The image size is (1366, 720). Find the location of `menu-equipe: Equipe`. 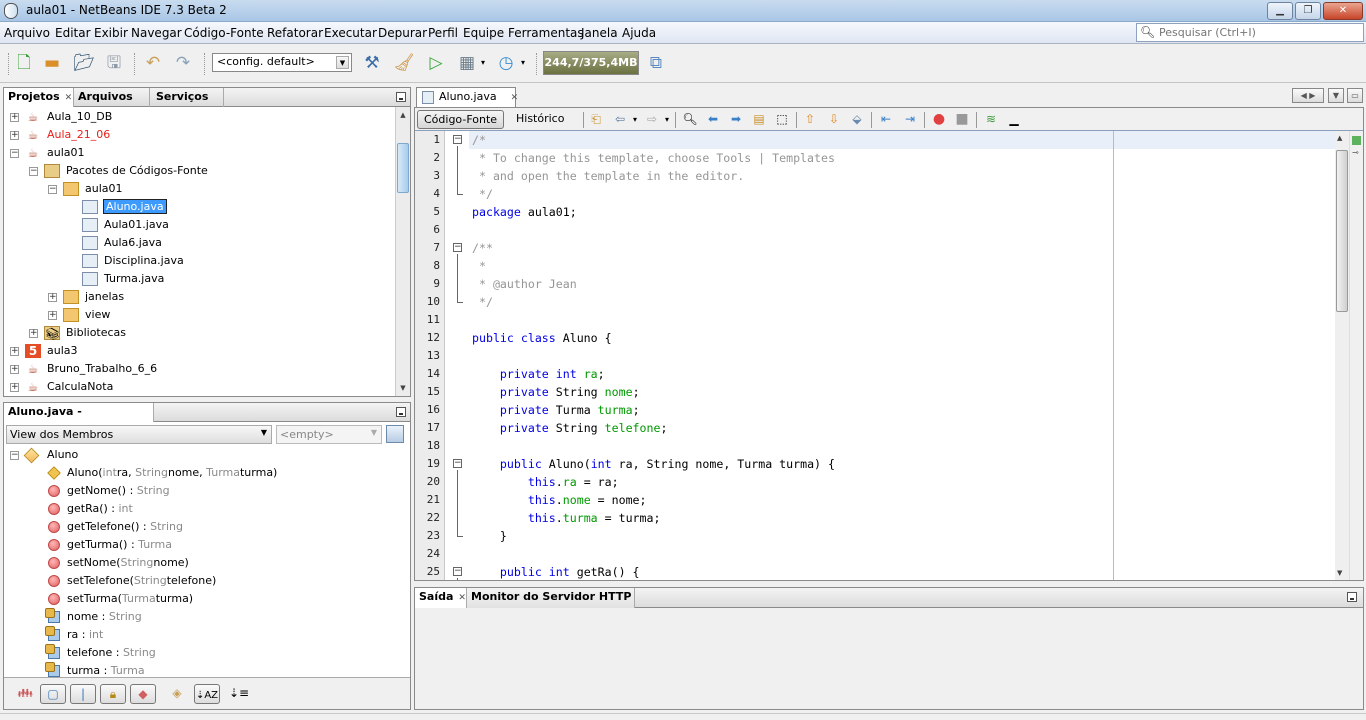

menu-equipe: Equipe is located at coordinates (483, 33).